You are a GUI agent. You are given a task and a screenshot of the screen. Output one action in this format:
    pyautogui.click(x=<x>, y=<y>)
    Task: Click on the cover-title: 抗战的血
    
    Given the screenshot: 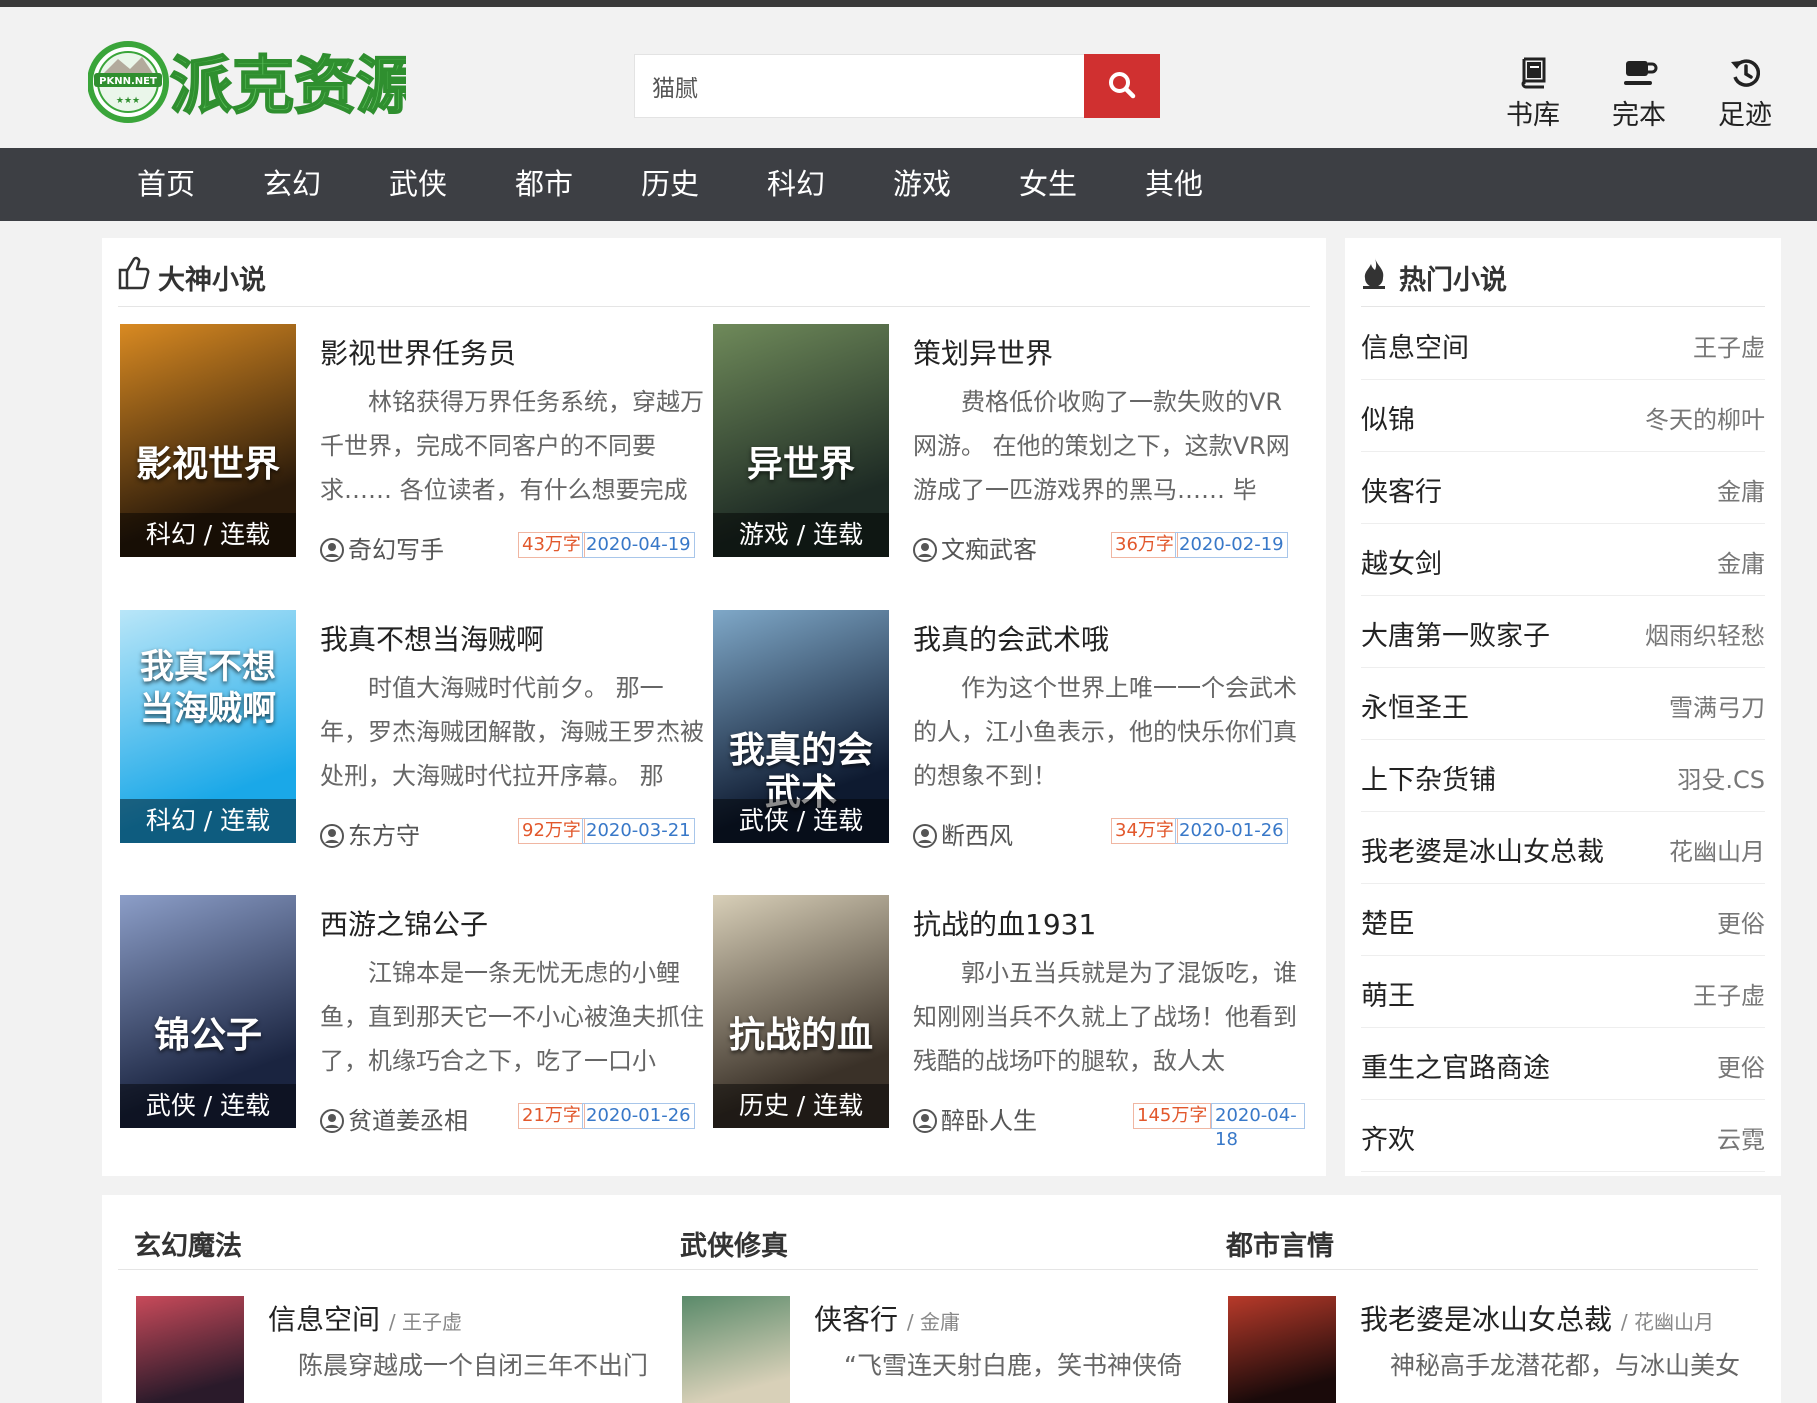 What is the action you would take?
    pyautogui.click(x=800, y=1035)
    